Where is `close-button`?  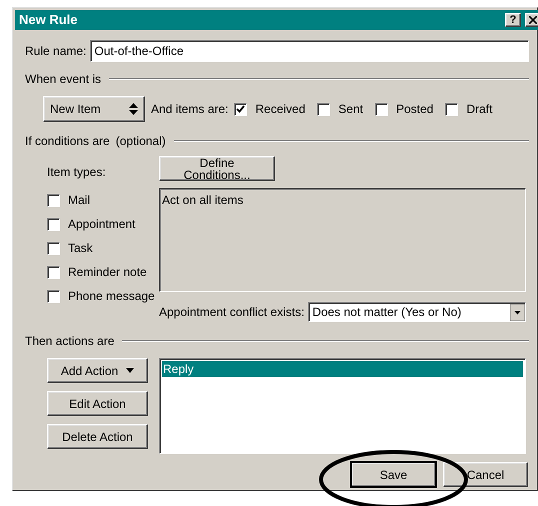
close-button is located at coordinates (531, 20).